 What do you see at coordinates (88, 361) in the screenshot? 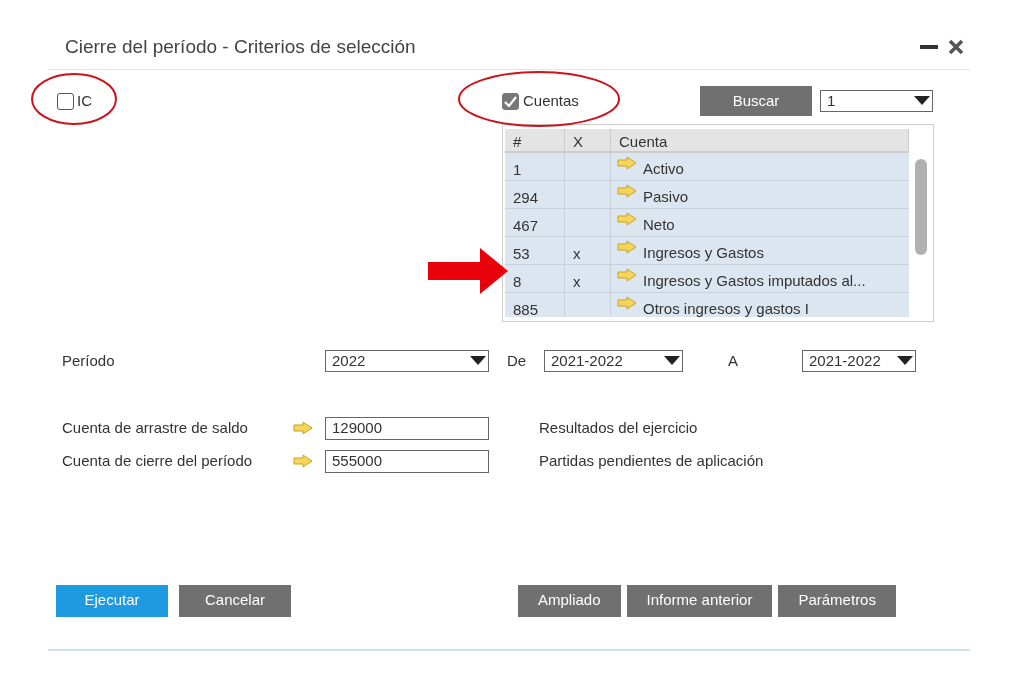
I see `field-label: Período` at bounding box center [88, 361].